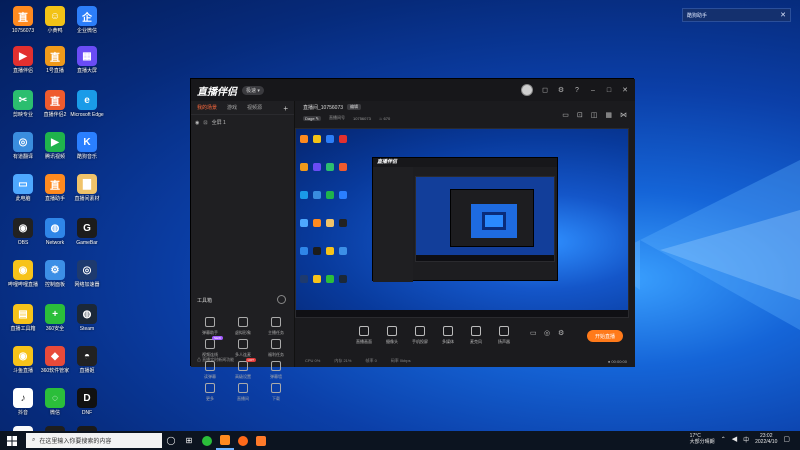 Image resolution: width=800 pixels, height=450 pixels. Describe the element at coordinates (87, 60) in the screenshot. I see `desktop-icon: ▦ 直播大屏` at that location.